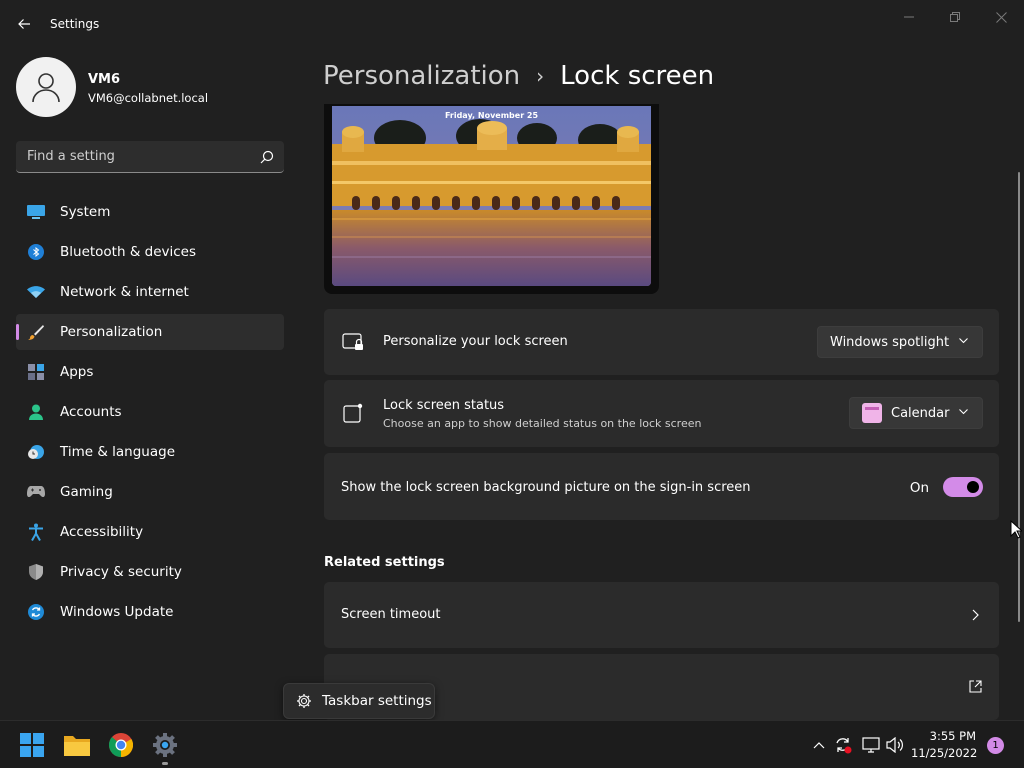 Image resolution: width=1024 pixels, height=768 pixels. What do you see at coordinates (475, 341) in the screenshot?
I see `personalize-lock-screen-title: Personalize your lock screen` at bounding box center [475, 341].